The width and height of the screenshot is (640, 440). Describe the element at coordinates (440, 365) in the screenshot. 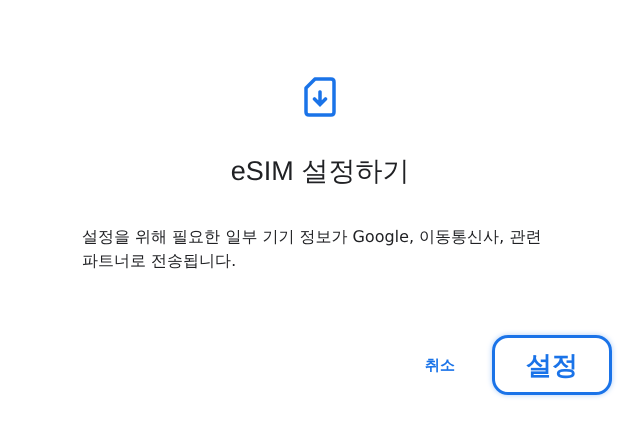

I see `cancel-button: 취소` at that location.